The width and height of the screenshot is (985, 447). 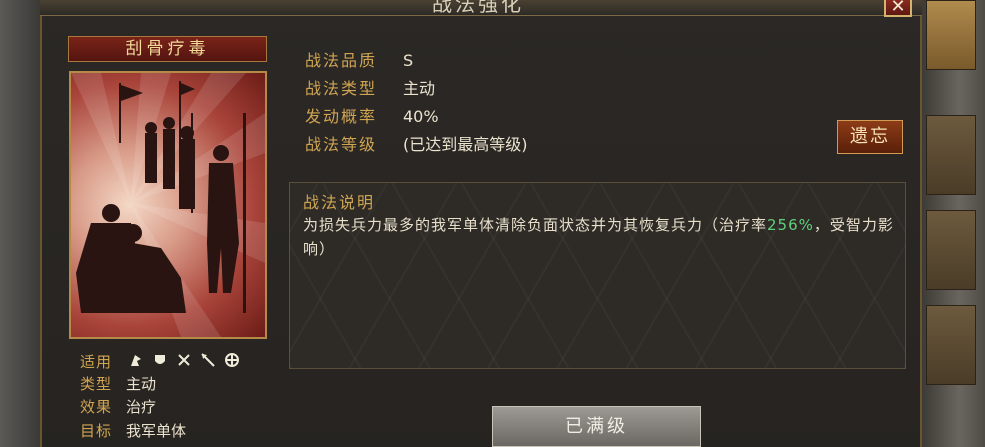 I want to click on info-kind: 战法类型 主动, so click(x=370, y=89).